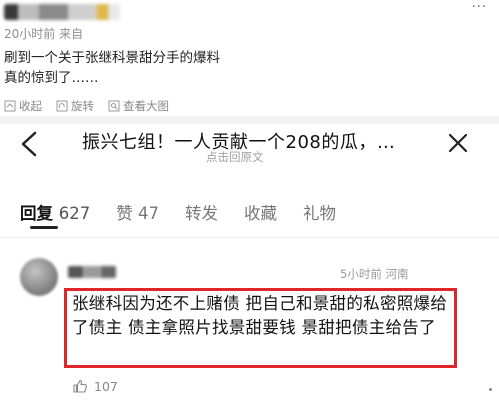 The height and width of the screenshot is (400, 499). I want to click on like-button: 107, so click(95, 386).